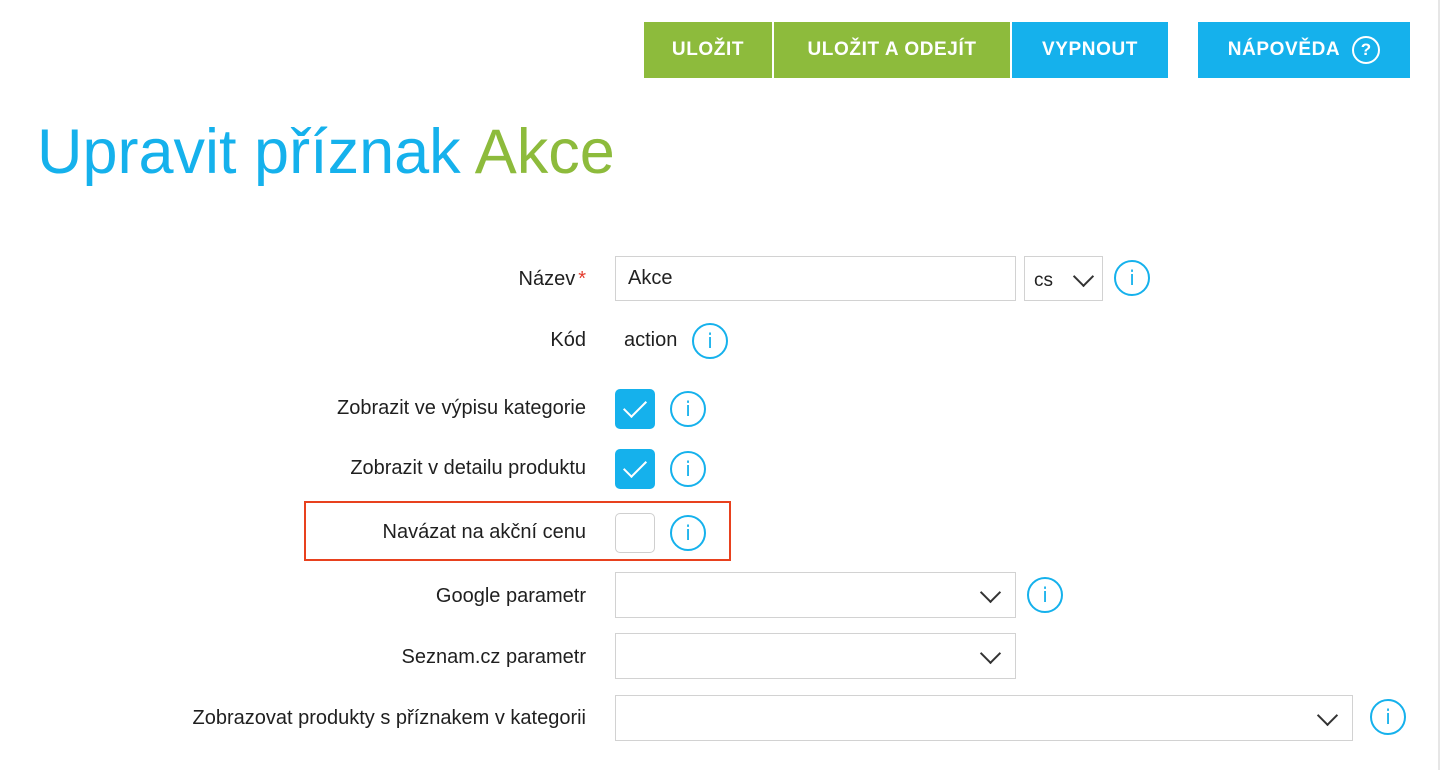 The image size is (1440, 770). I want to click on show-products-in-category-select, so click(984, 718).